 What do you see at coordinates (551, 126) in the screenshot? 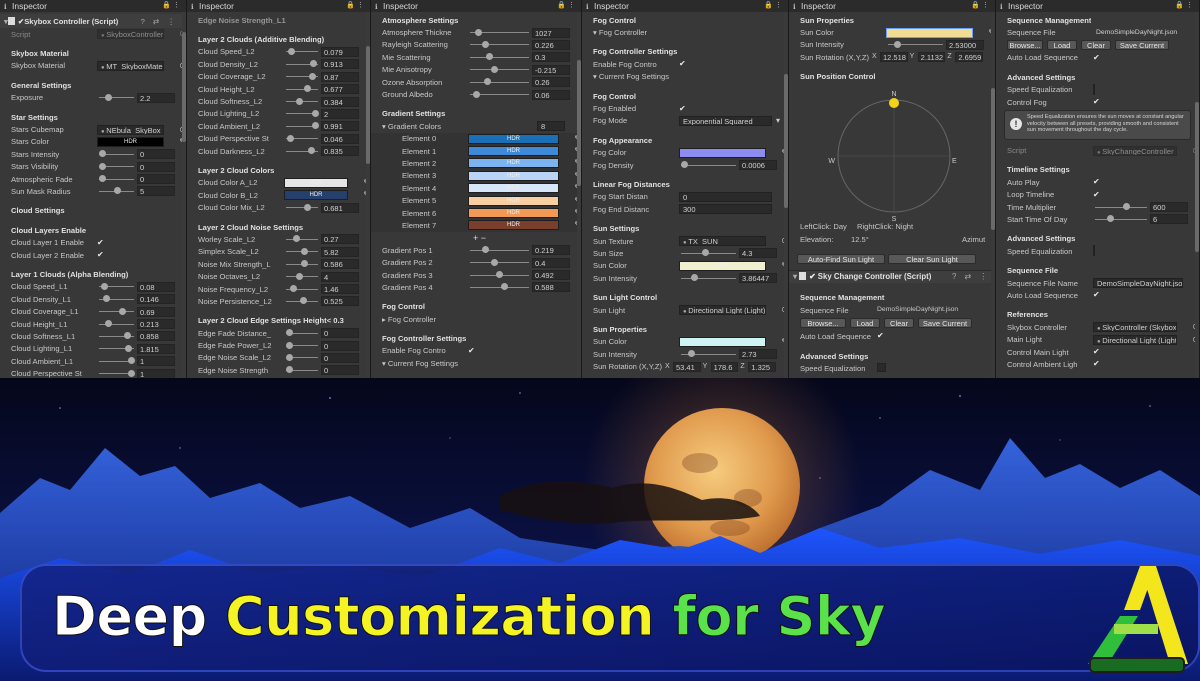
I see `text-field: 8` at bounding box center [551, 126].